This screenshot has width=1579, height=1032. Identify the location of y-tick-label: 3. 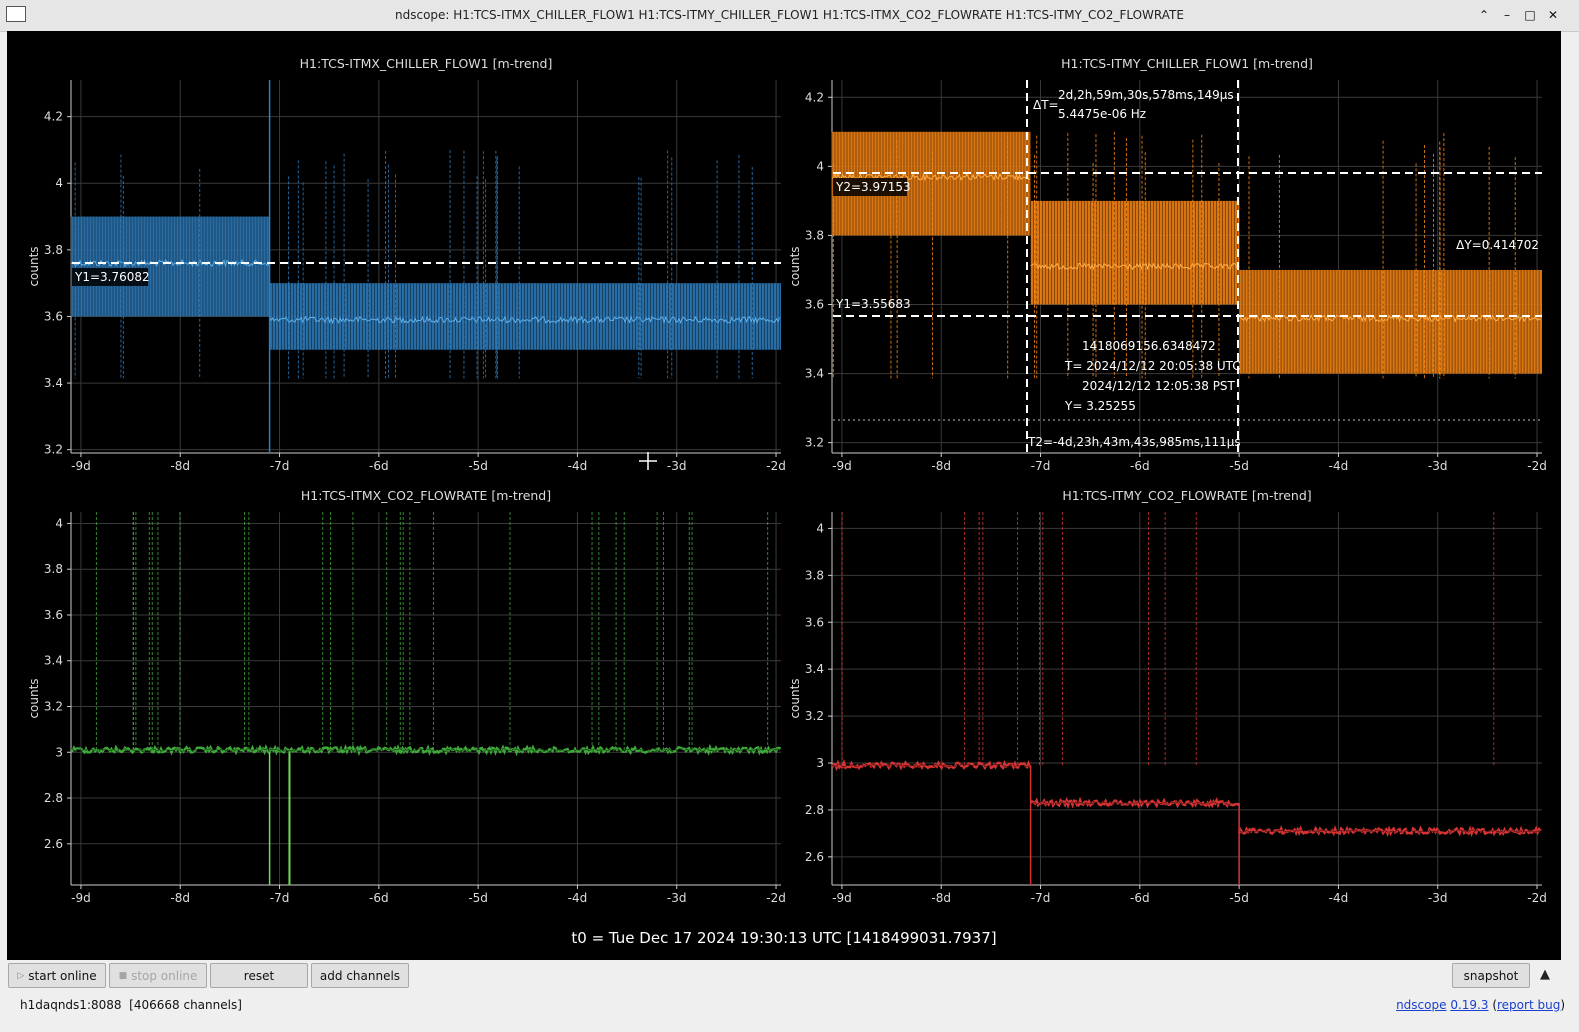
(820, 763).